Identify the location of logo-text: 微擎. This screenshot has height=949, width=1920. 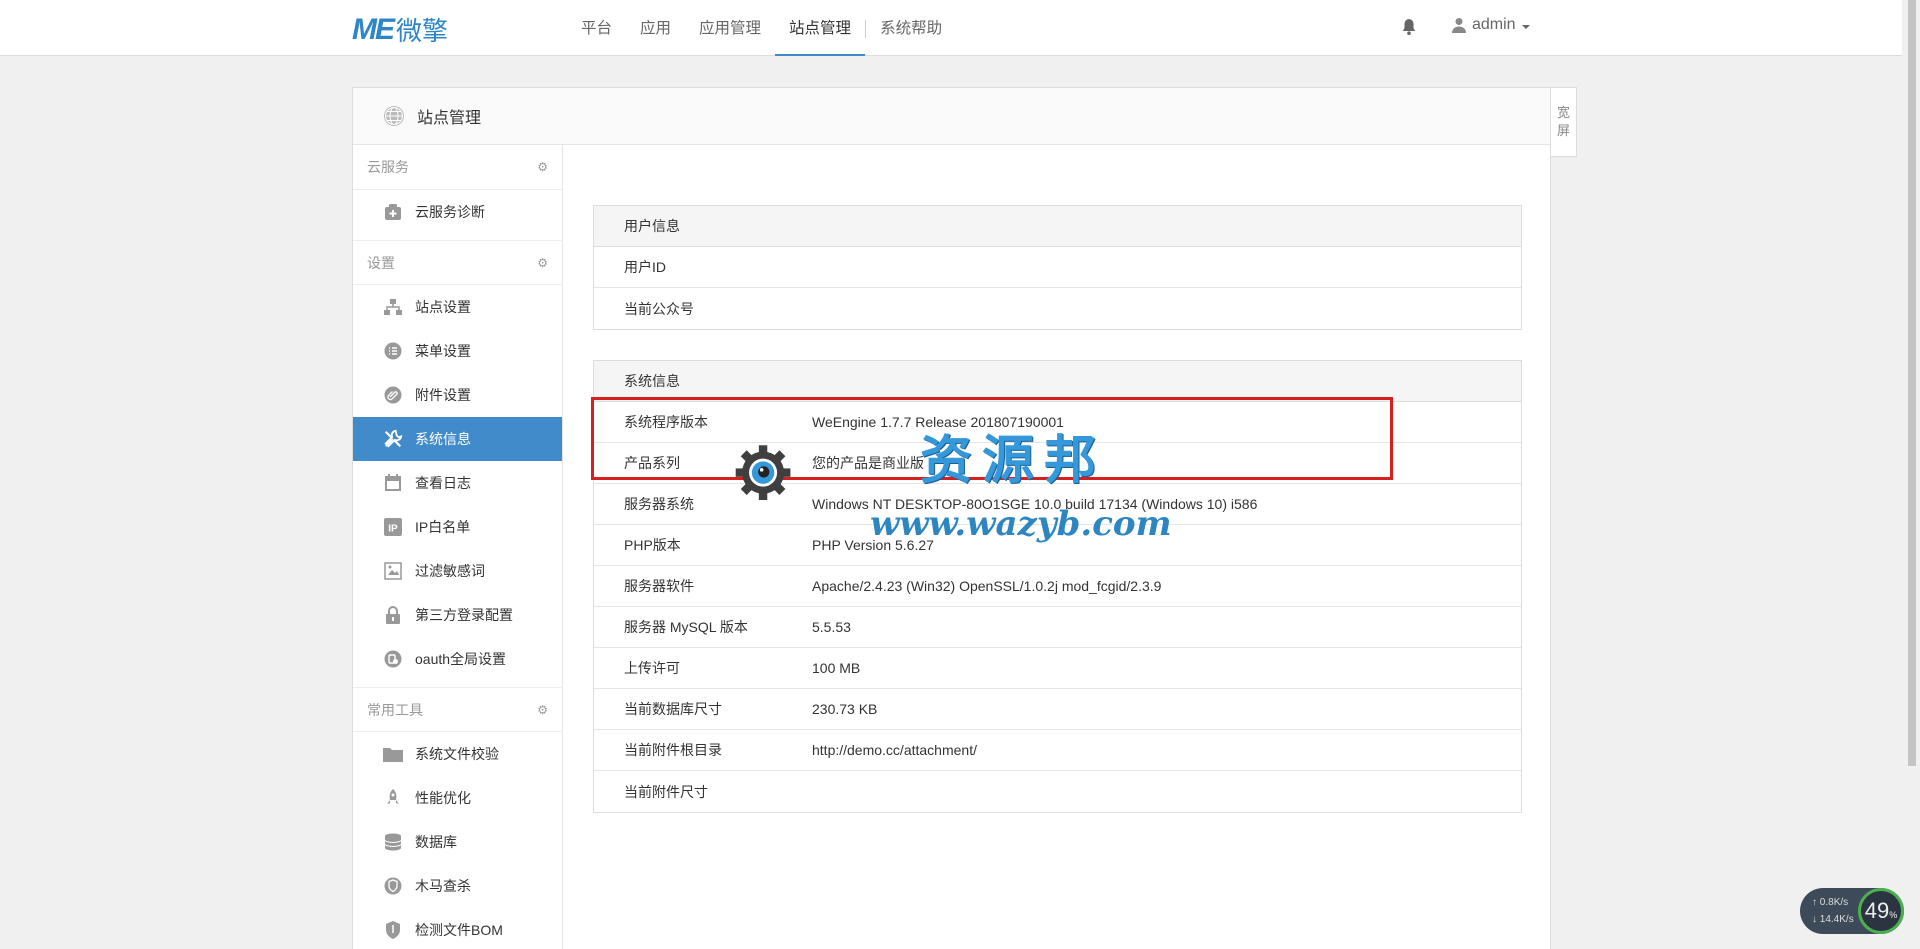
(422, 32).